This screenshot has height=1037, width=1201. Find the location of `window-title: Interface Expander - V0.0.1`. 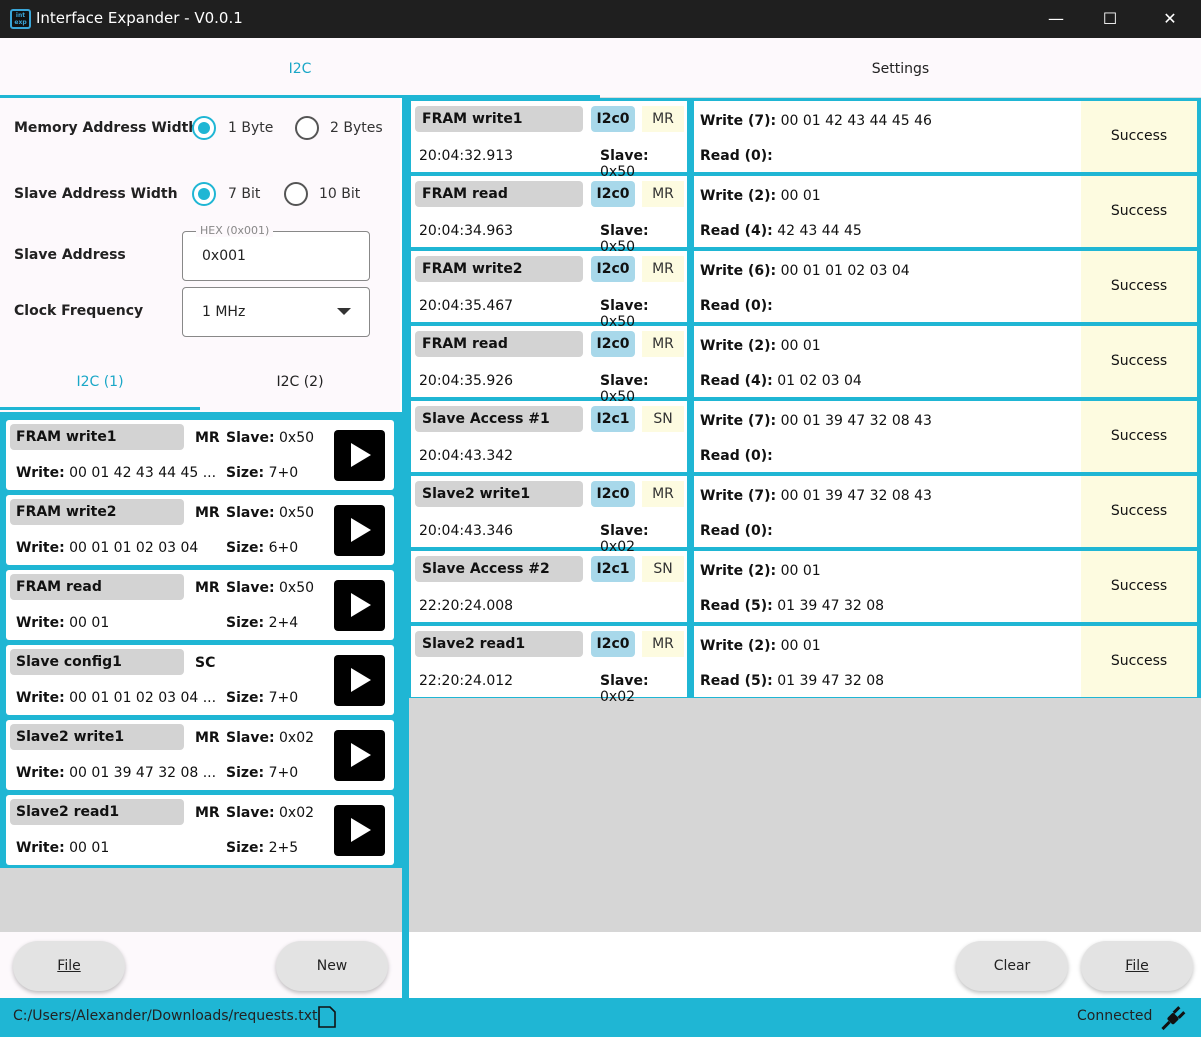

window-title: Interface Expander - V0.0.1 is located at coordinates (139, 18).